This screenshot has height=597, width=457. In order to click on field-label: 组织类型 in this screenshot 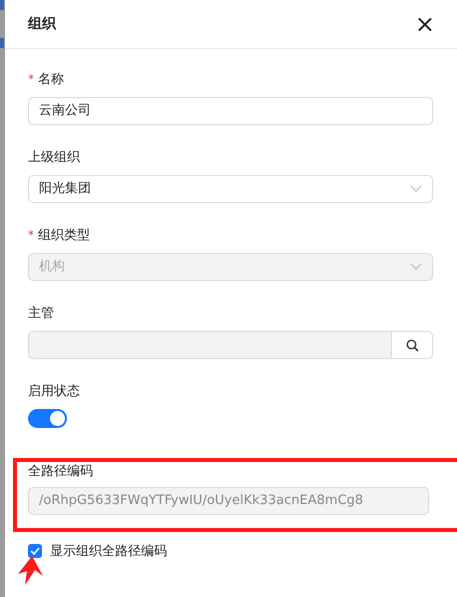, I will do `click(64, 236)`.